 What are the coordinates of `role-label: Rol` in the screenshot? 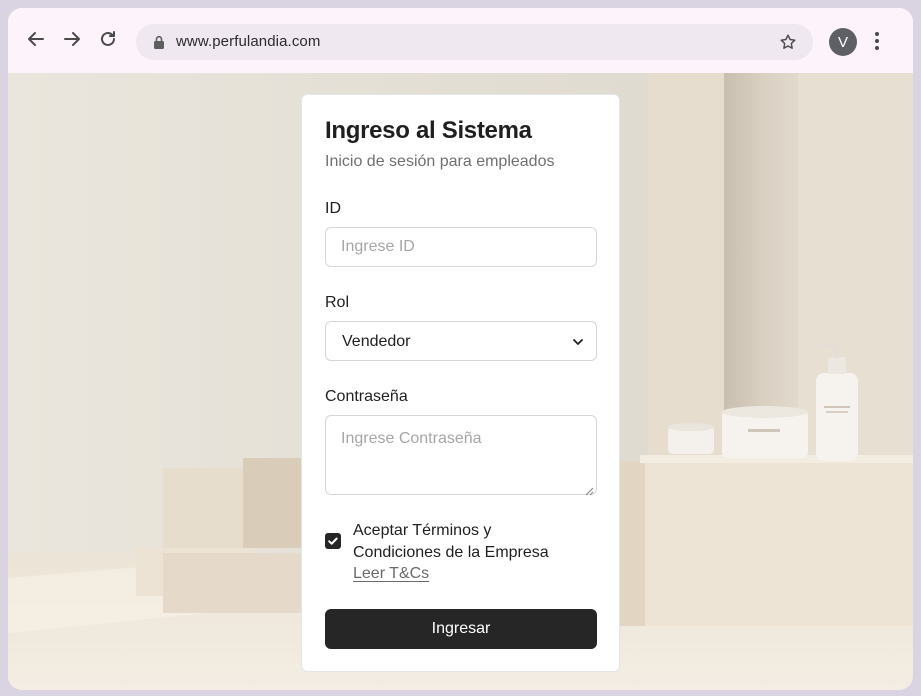 It's located at (337, 302).